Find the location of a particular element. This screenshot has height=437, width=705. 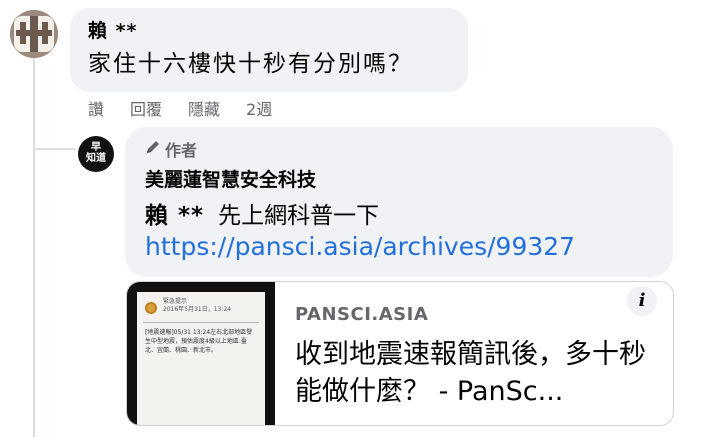

mention-tag: 賴 ** is located at coordinates (174, 216).